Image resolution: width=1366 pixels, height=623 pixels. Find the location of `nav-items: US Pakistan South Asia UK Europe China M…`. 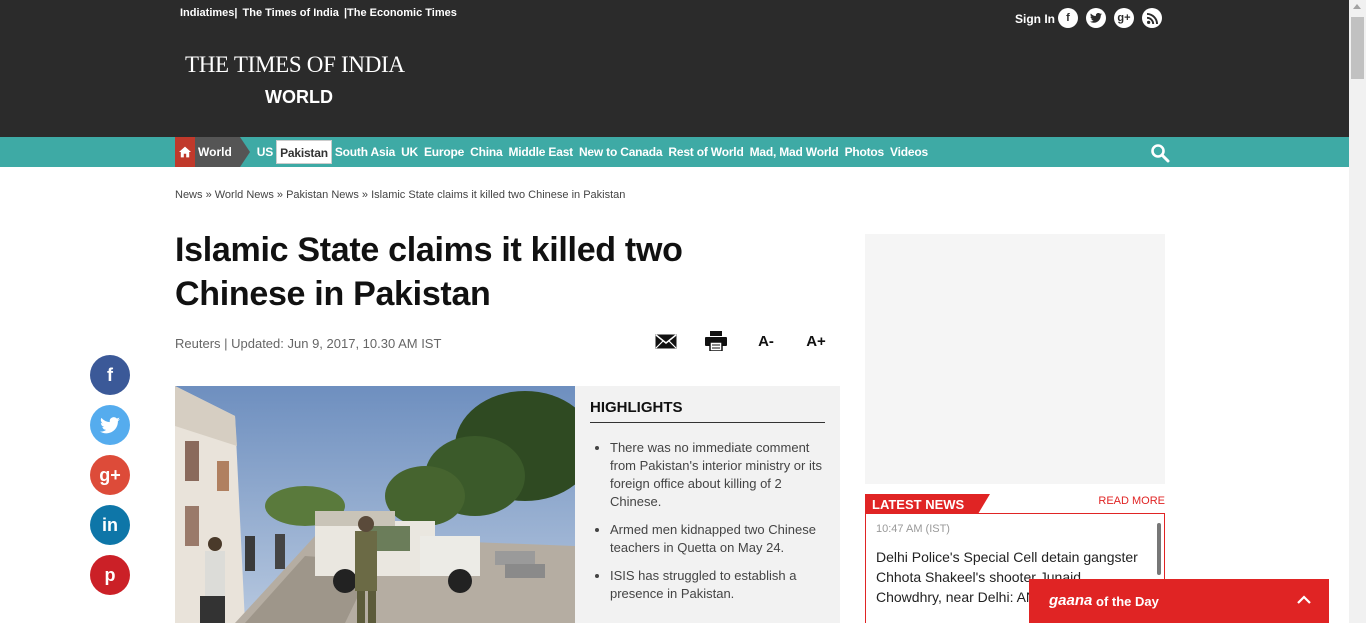

nav-items: US Pakistan South Asia UK Europe China M… is located at coordinates (592, 152).